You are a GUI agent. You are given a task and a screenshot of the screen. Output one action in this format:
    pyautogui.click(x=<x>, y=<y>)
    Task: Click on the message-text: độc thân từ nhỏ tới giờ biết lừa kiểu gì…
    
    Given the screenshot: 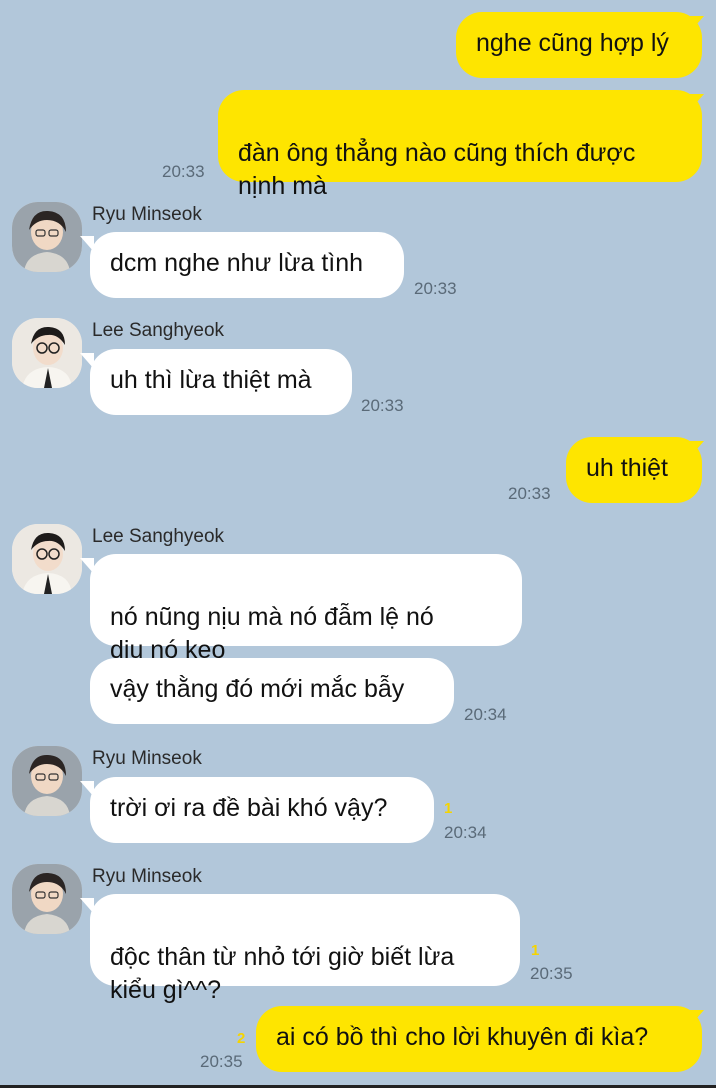 What is the action you would take?
    pyautogui.click(x=282, y=973)
    